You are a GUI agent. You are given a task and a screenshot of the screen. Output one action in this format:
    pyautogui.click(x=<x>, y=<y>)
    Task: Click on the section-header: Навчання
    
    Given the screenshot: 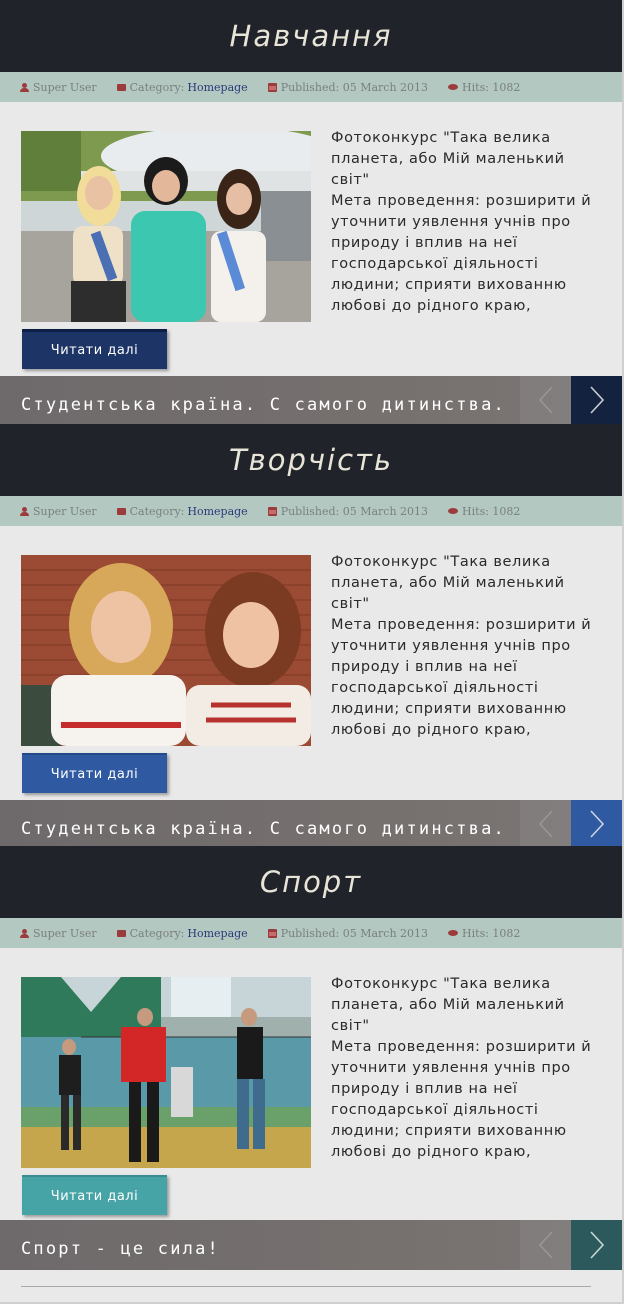 What is the action you would take?
    pyautogui.click(x=311, y=36)
    